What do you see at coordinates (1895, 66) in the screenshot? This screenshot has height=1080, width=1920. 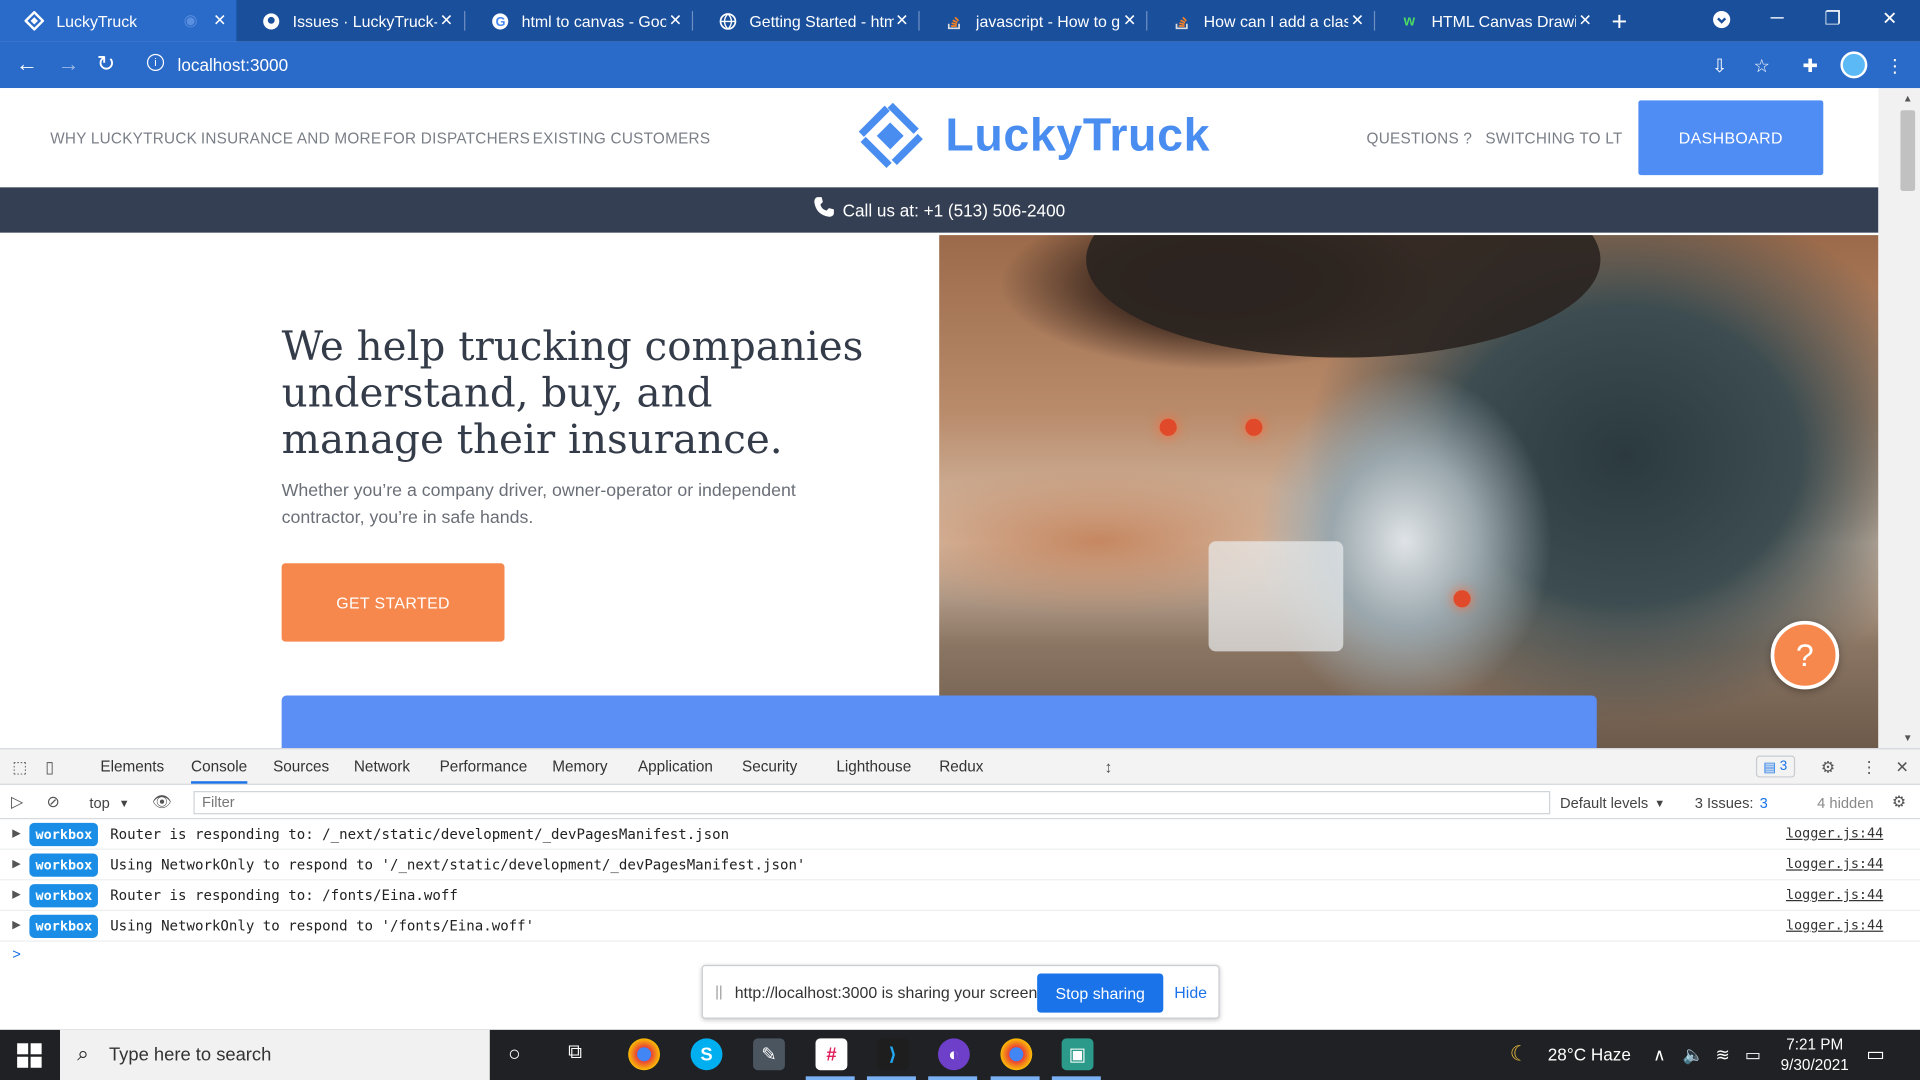 I see `menu-kebab-icon: ⋮` at bounding box center [1895, 66].